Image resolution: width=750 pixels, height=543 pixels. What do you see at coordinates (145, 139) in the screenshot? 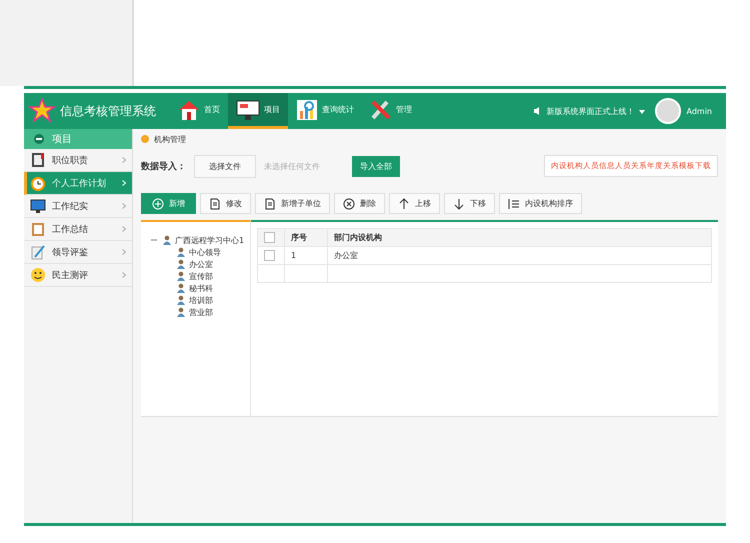
I see `bullet-icon` at bounding box center [145, 139].